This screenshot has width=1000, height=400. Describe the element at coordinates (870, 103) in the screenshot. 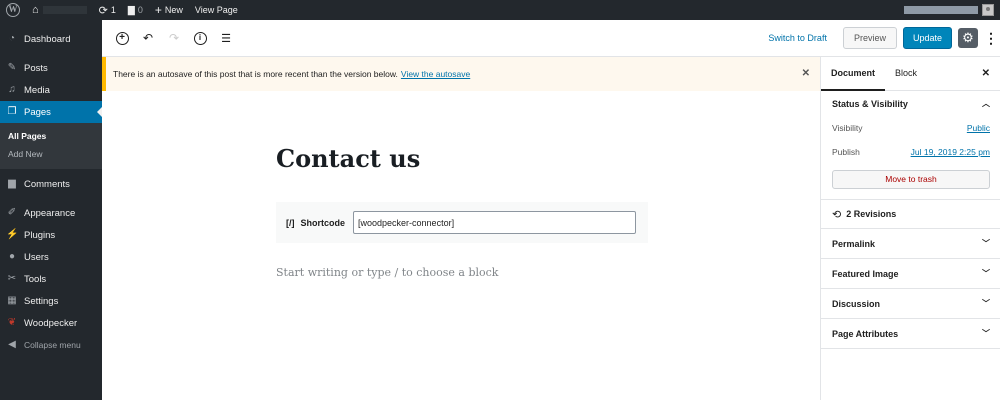

I see `panel-title: Status & Visibility` at that location.